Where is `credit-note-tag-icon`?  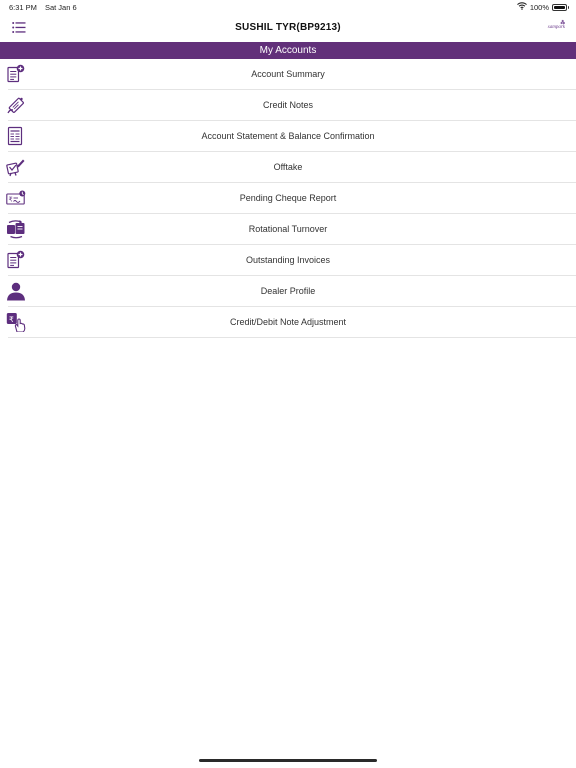 credit-note-tag-icon is located at coordinates (16, 105).